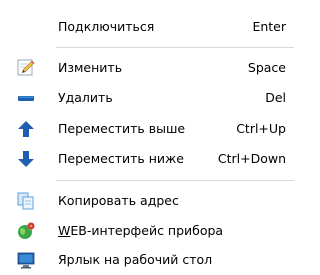 The height and width of the screenshot is (275, 320). What do you see at coordinates (118, 200) in the screenshot?
I see `menu-item-label: Копировать адрес` at bounding box center [118, 200].